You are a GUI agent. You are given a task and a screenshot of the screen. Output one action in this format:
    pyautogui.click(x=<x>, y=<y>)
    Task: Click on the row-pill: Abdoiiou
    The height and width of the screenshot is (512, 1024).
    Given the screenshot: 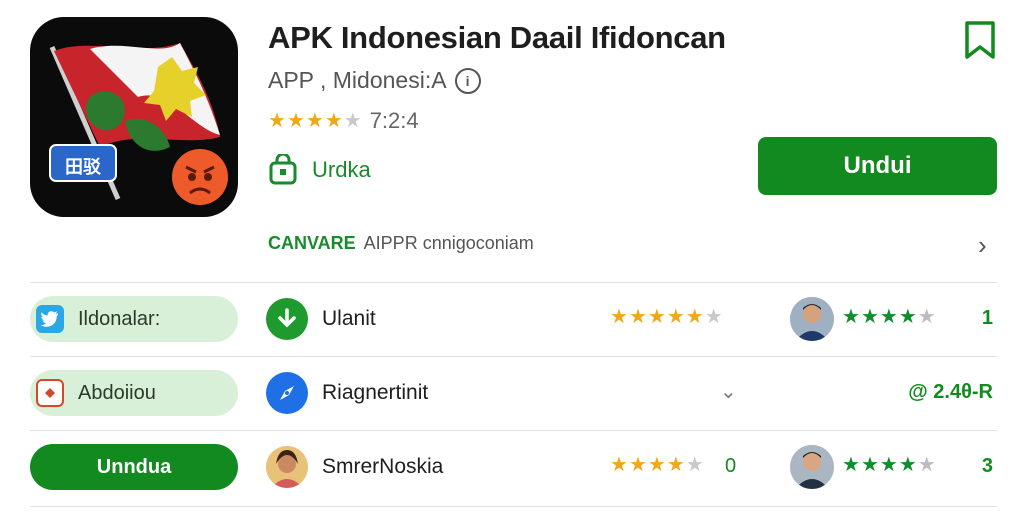 What is the action you would take?
    pyautogui.click(x=134, y=393)
    